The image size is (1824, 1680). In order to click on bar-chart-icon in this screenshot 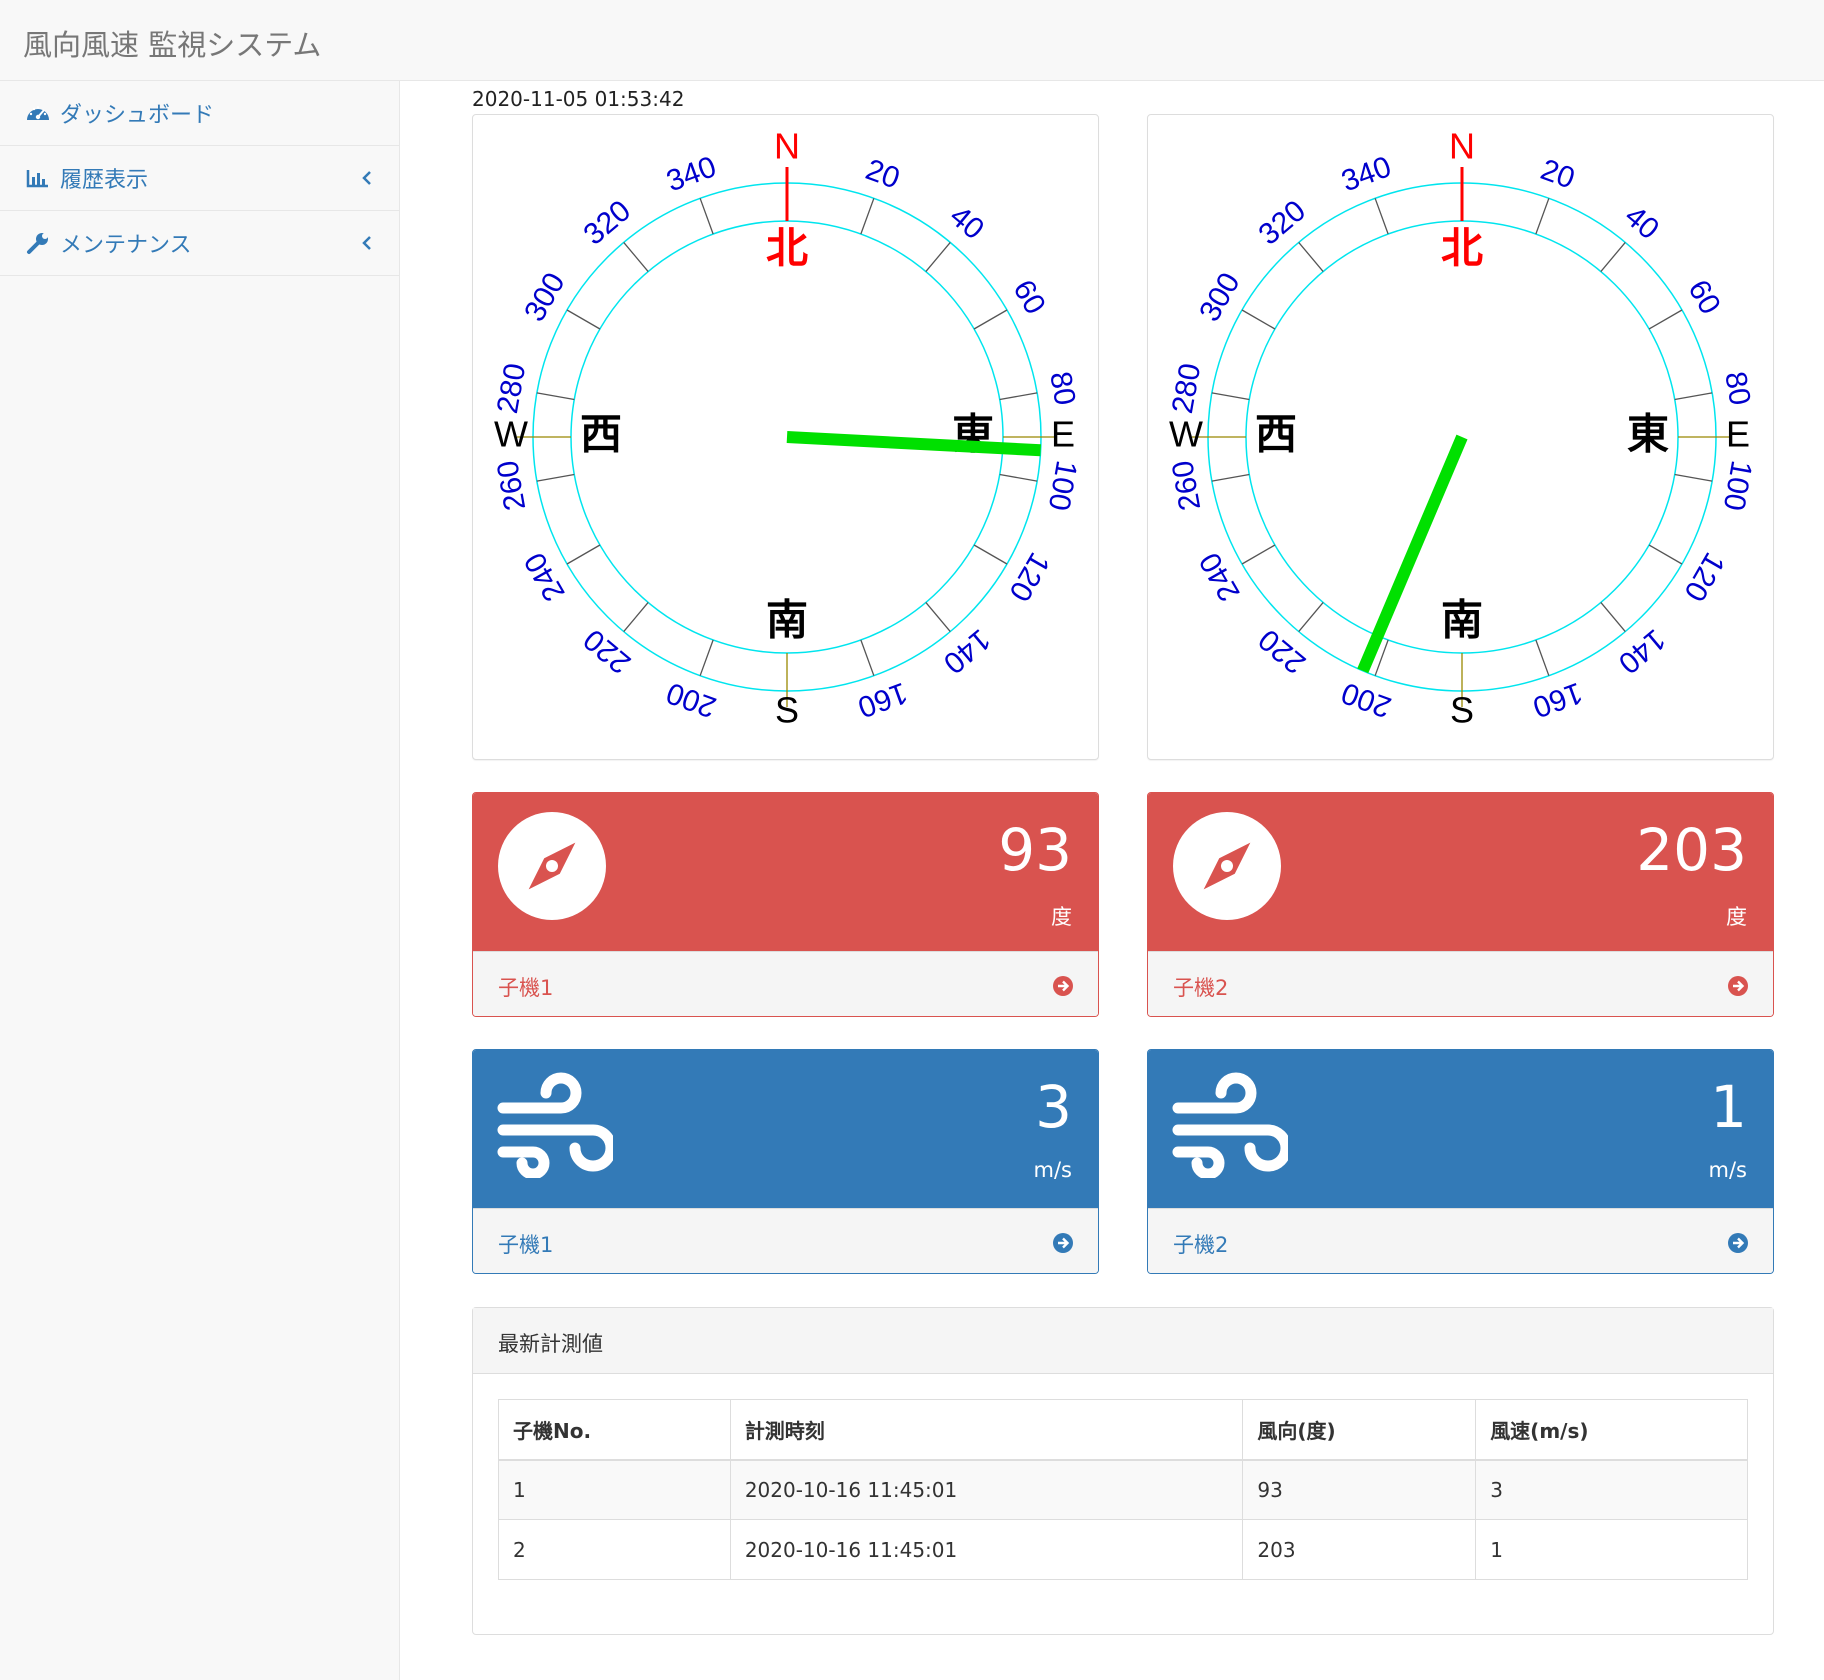, I will do `click(38, 178)`.